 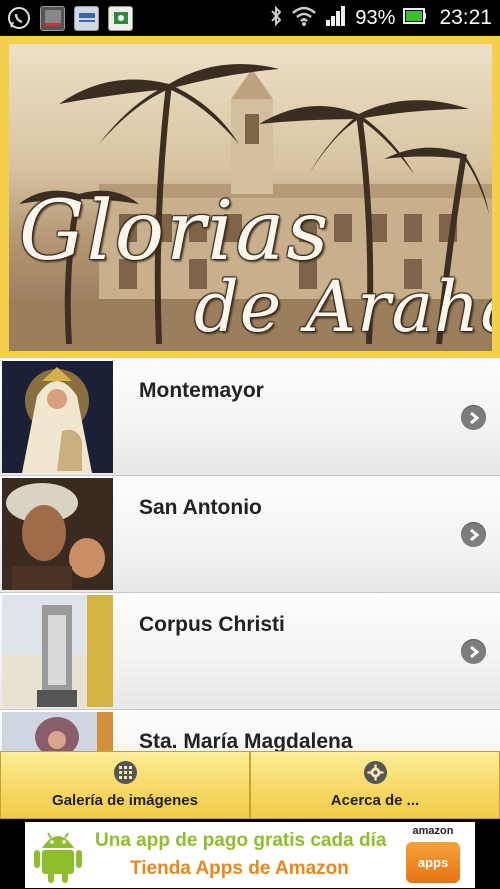 I want to click on corpus-christi-image, so click(x=57, y=651).